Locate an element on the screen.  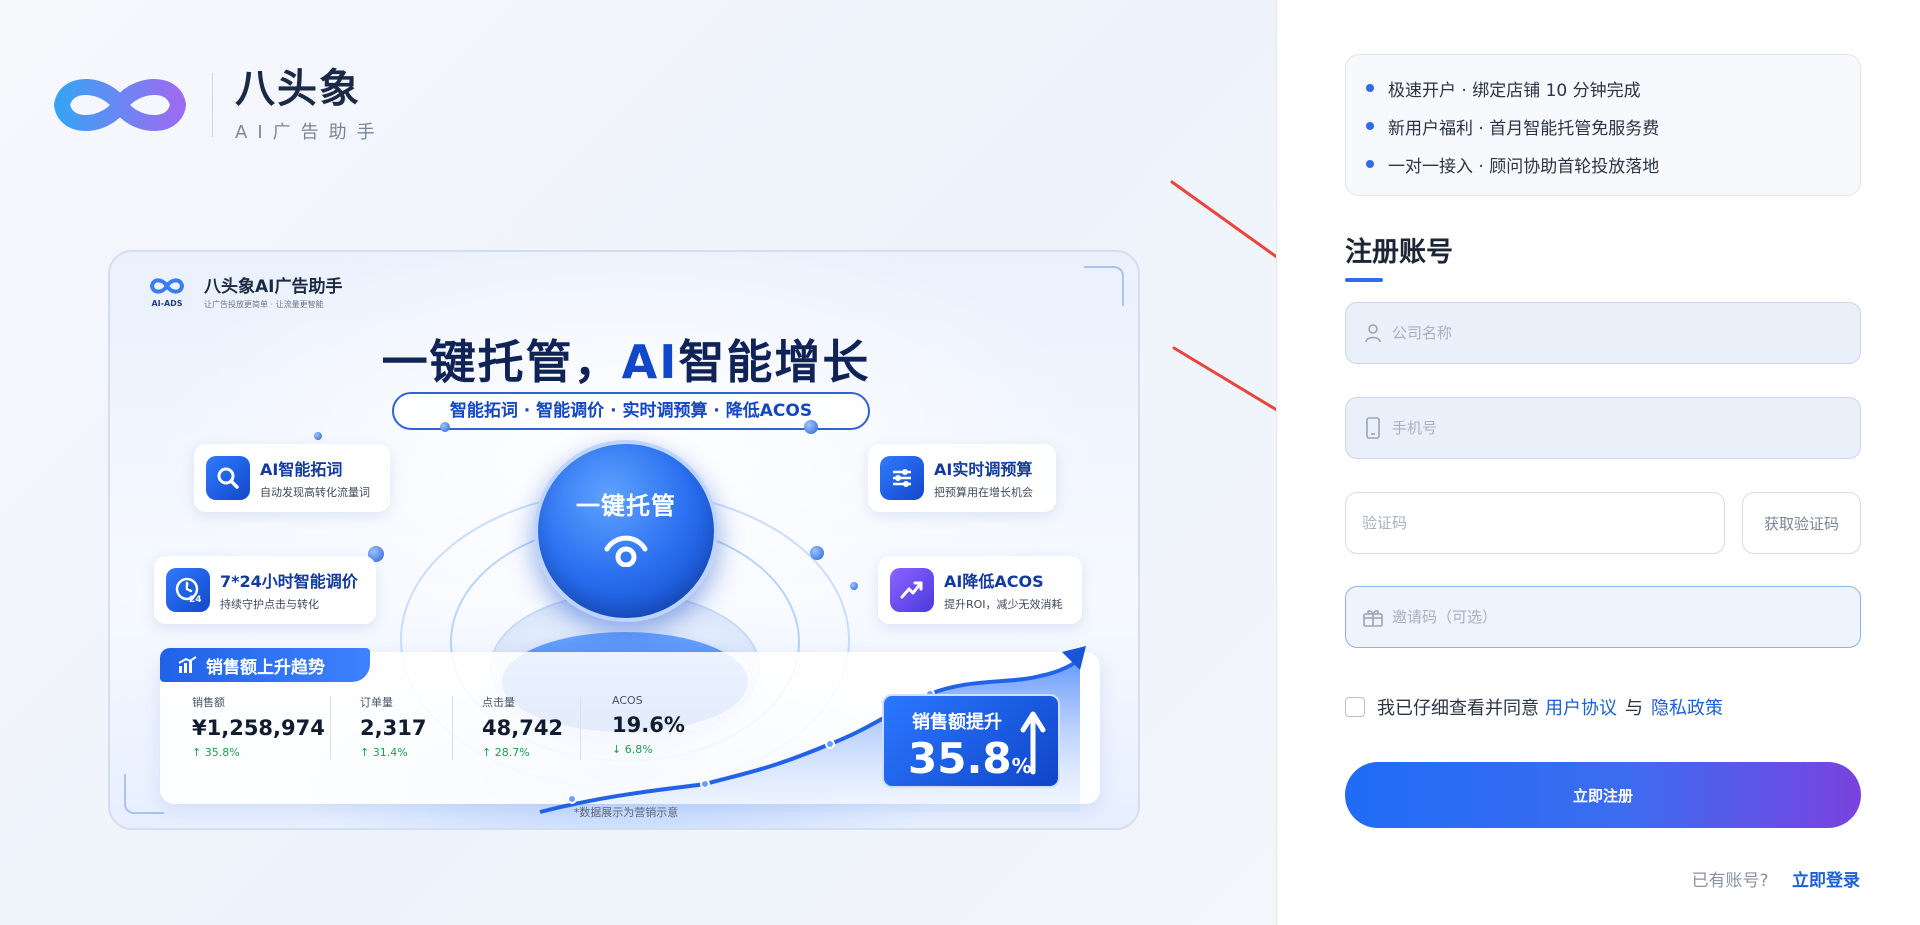
growth-value: 35.8% is located at coordinates (970, 758).